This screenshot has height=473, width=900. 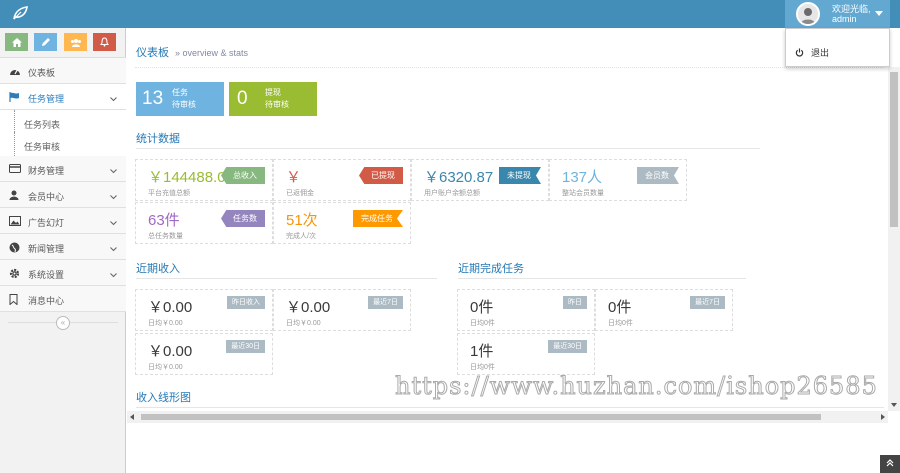 I want to click on logout-label: 退出, so click(x=820, y=53).